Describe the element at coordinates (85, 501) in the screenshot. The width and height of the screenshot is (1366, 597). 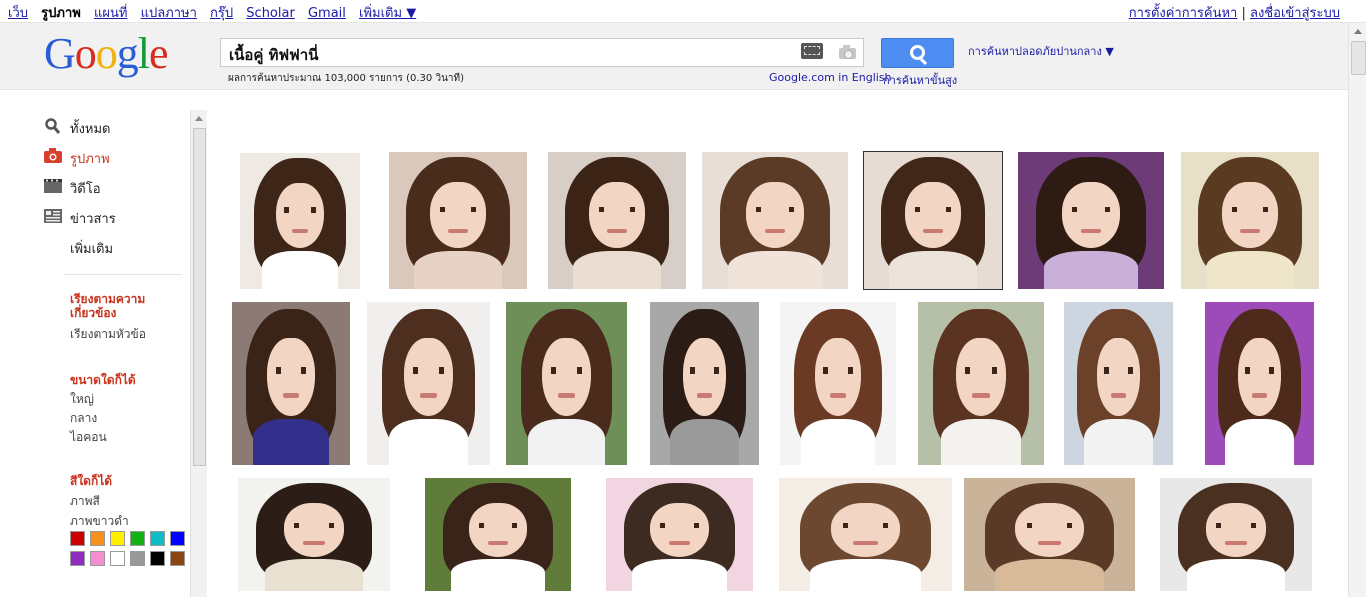
I see `color-full: ภาพสี` at that location.